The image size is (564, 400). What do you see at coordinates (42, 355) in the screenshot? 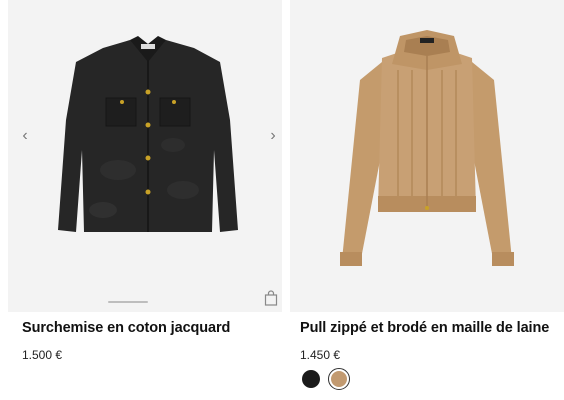
I see `product-price: 1.500 €` at bounding box center [42, 355].